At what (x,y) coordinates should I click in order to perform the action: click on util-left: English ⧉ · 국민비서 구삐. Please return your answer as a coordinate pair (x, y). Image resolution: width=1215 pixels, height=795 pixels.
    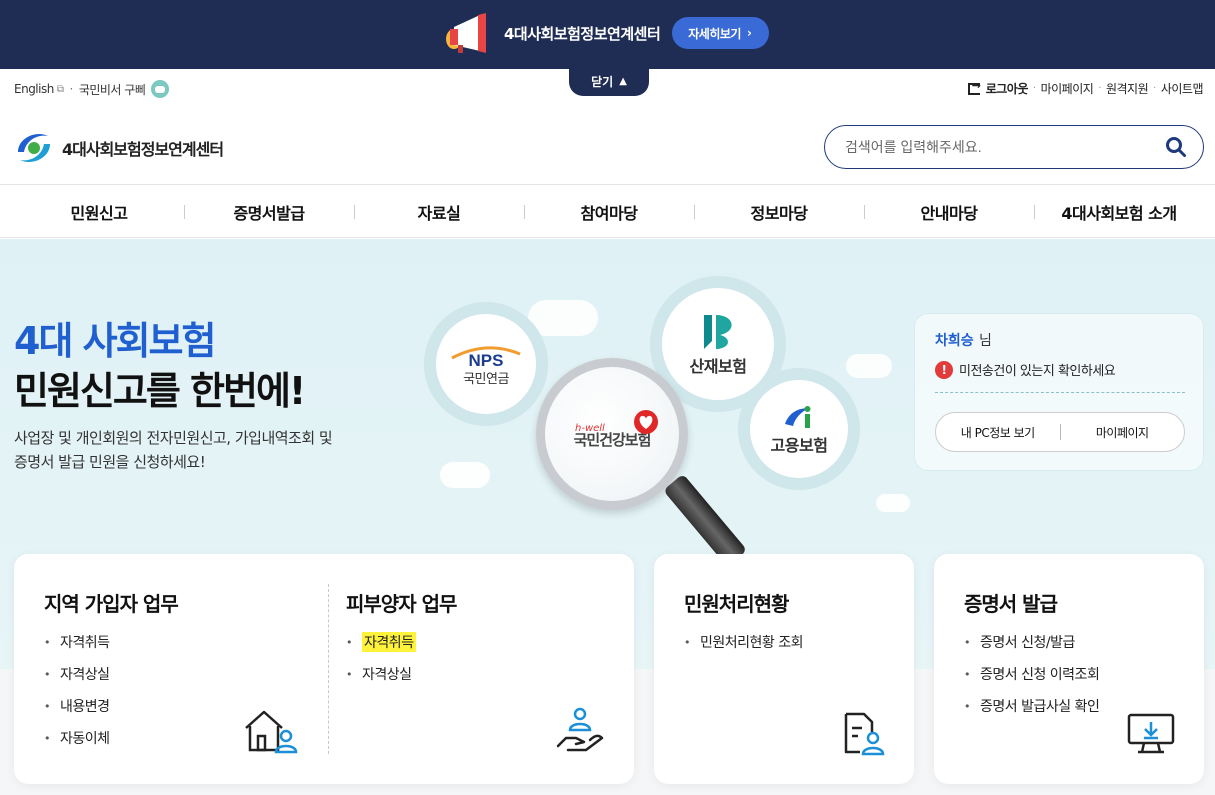
    Looking at the image, I should click on (92, 89).